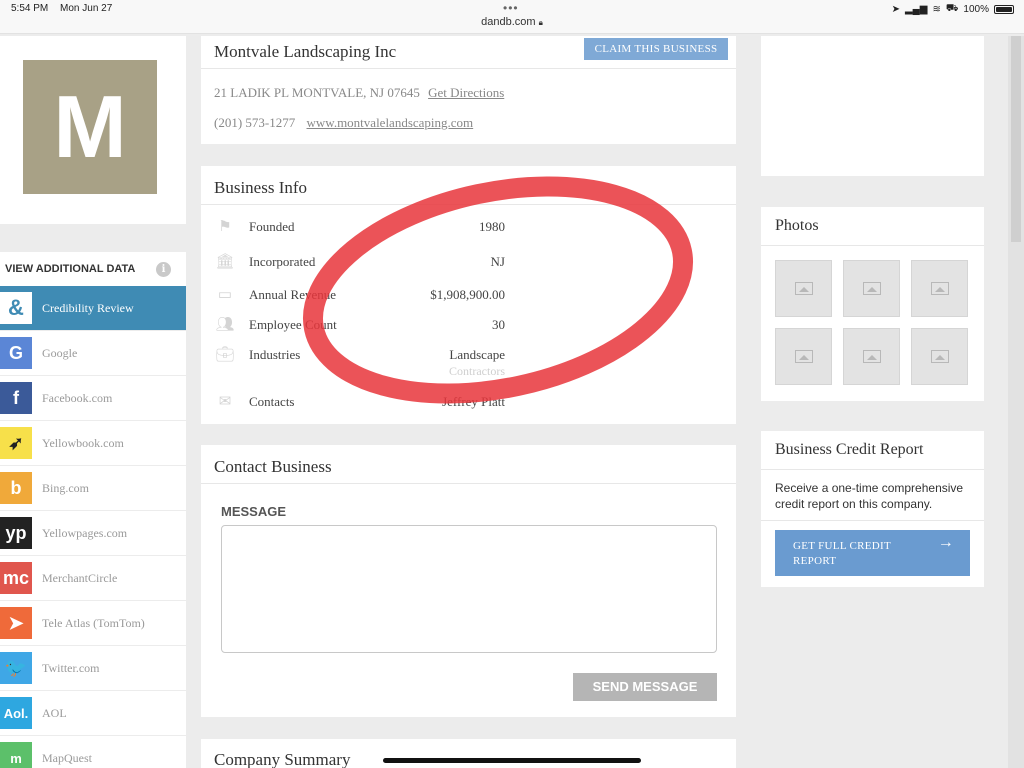 The width and height of the screenshot is (1024, 768). What do you see at coordinates (293, 294) in the screenshot?
I see `info-label: Annual Revenue` at bounding box center [293, 294].